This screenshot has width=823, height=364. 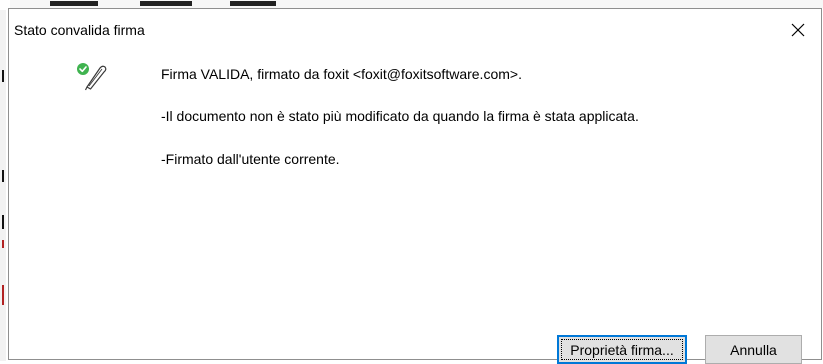 What do you see at coordinates (79, 30) in the screenshot?
I see `dialog-title: Stato convalida firma` at bounding box center [79, 30].